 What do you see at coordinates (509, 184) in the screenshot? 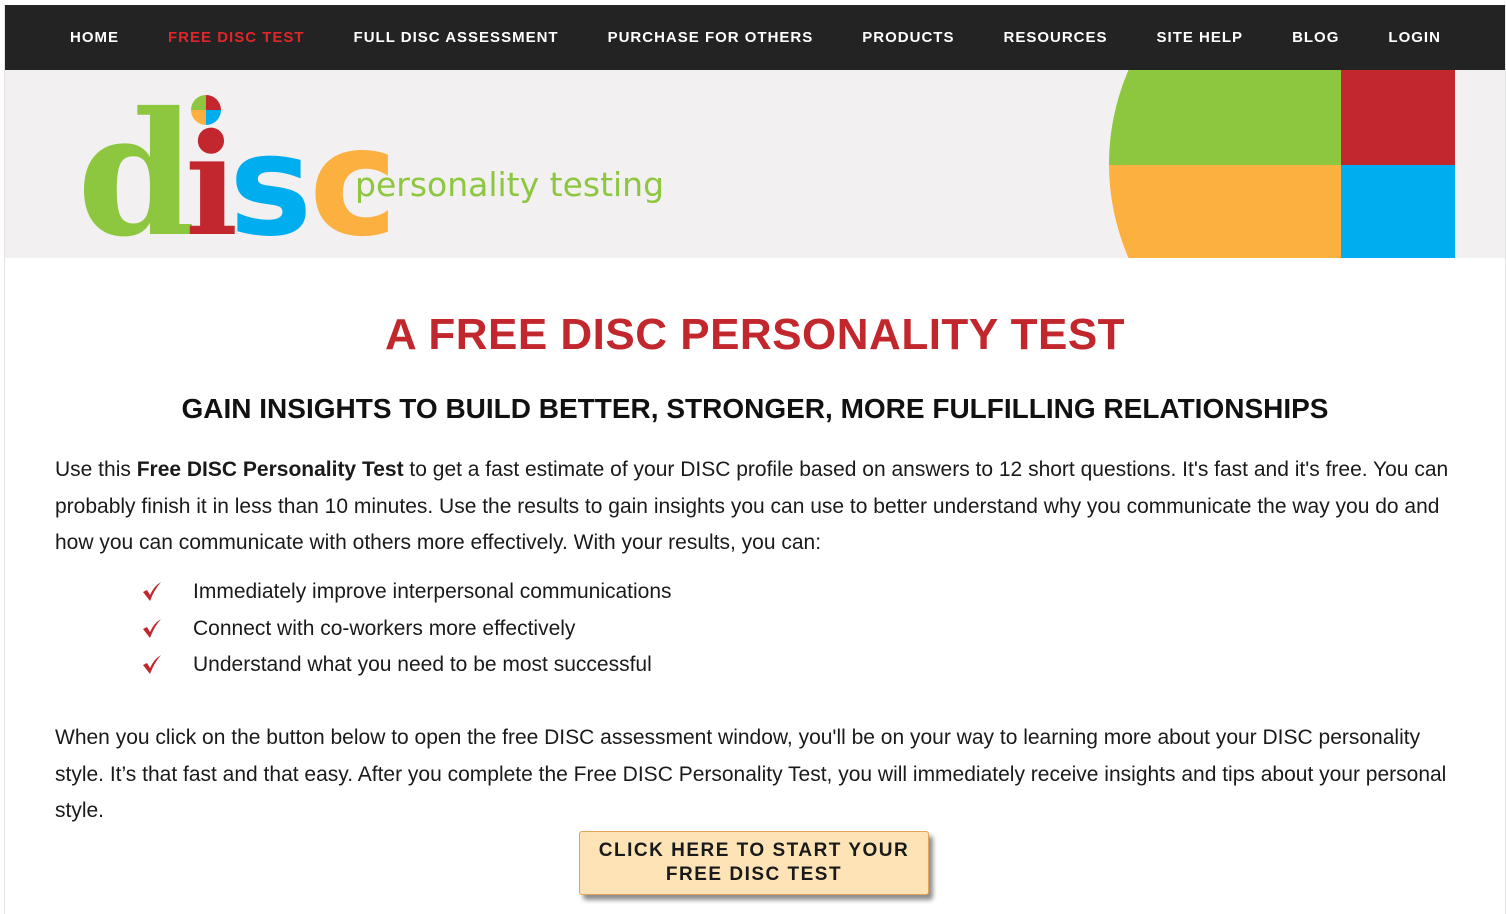
I see `logo-tagline: personality testing` at bounding box center [509, 184].